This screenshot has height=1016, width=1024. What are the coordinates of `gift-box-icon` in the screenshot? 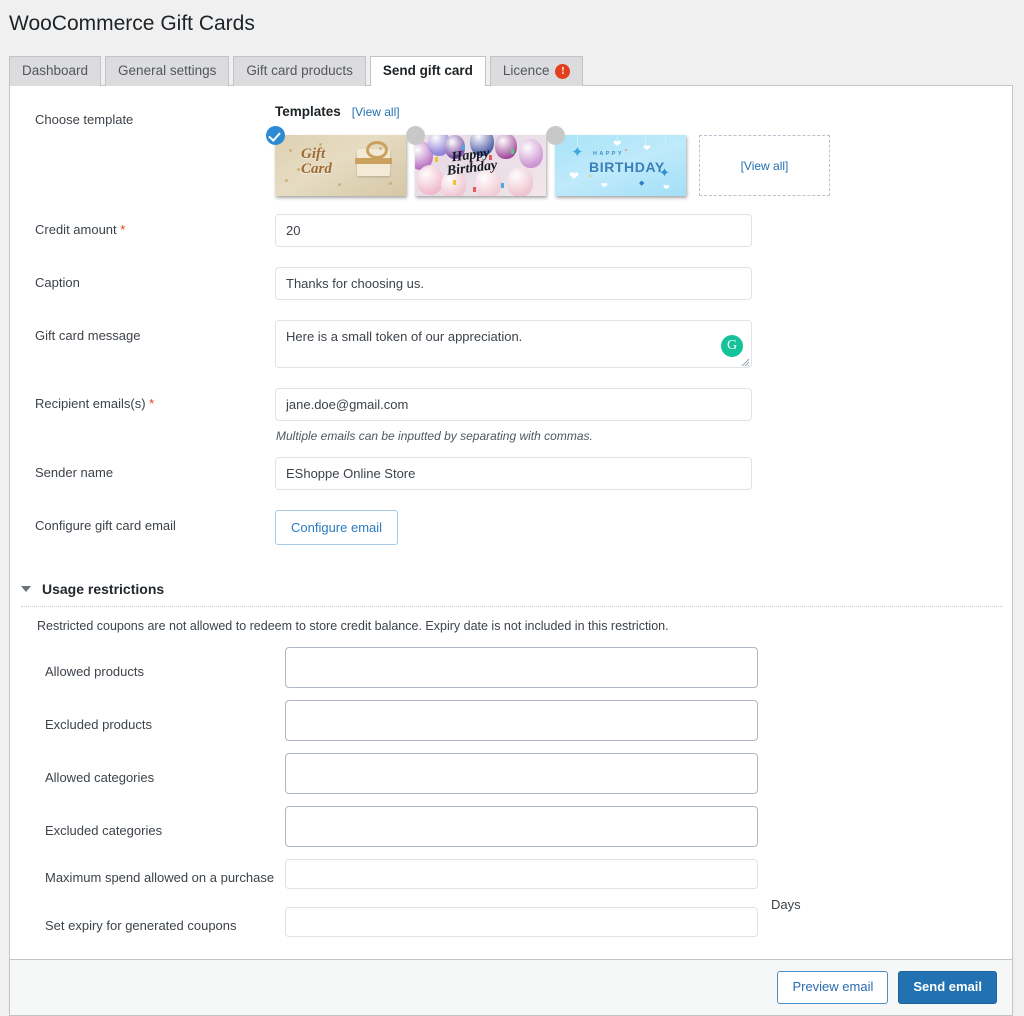 It's located at (373, 159).